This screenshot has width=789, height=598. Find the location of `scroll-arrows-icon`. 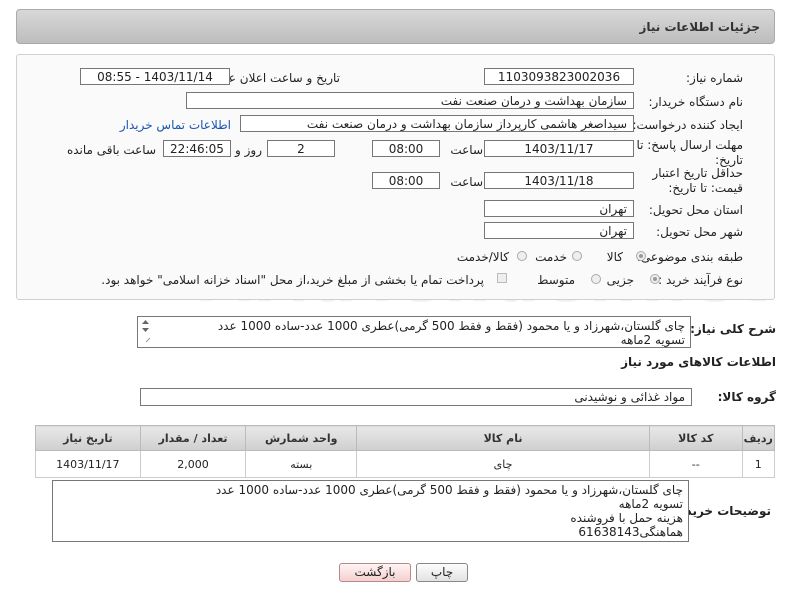

scroll-arrows-icon is located at coordinates (146, 331).